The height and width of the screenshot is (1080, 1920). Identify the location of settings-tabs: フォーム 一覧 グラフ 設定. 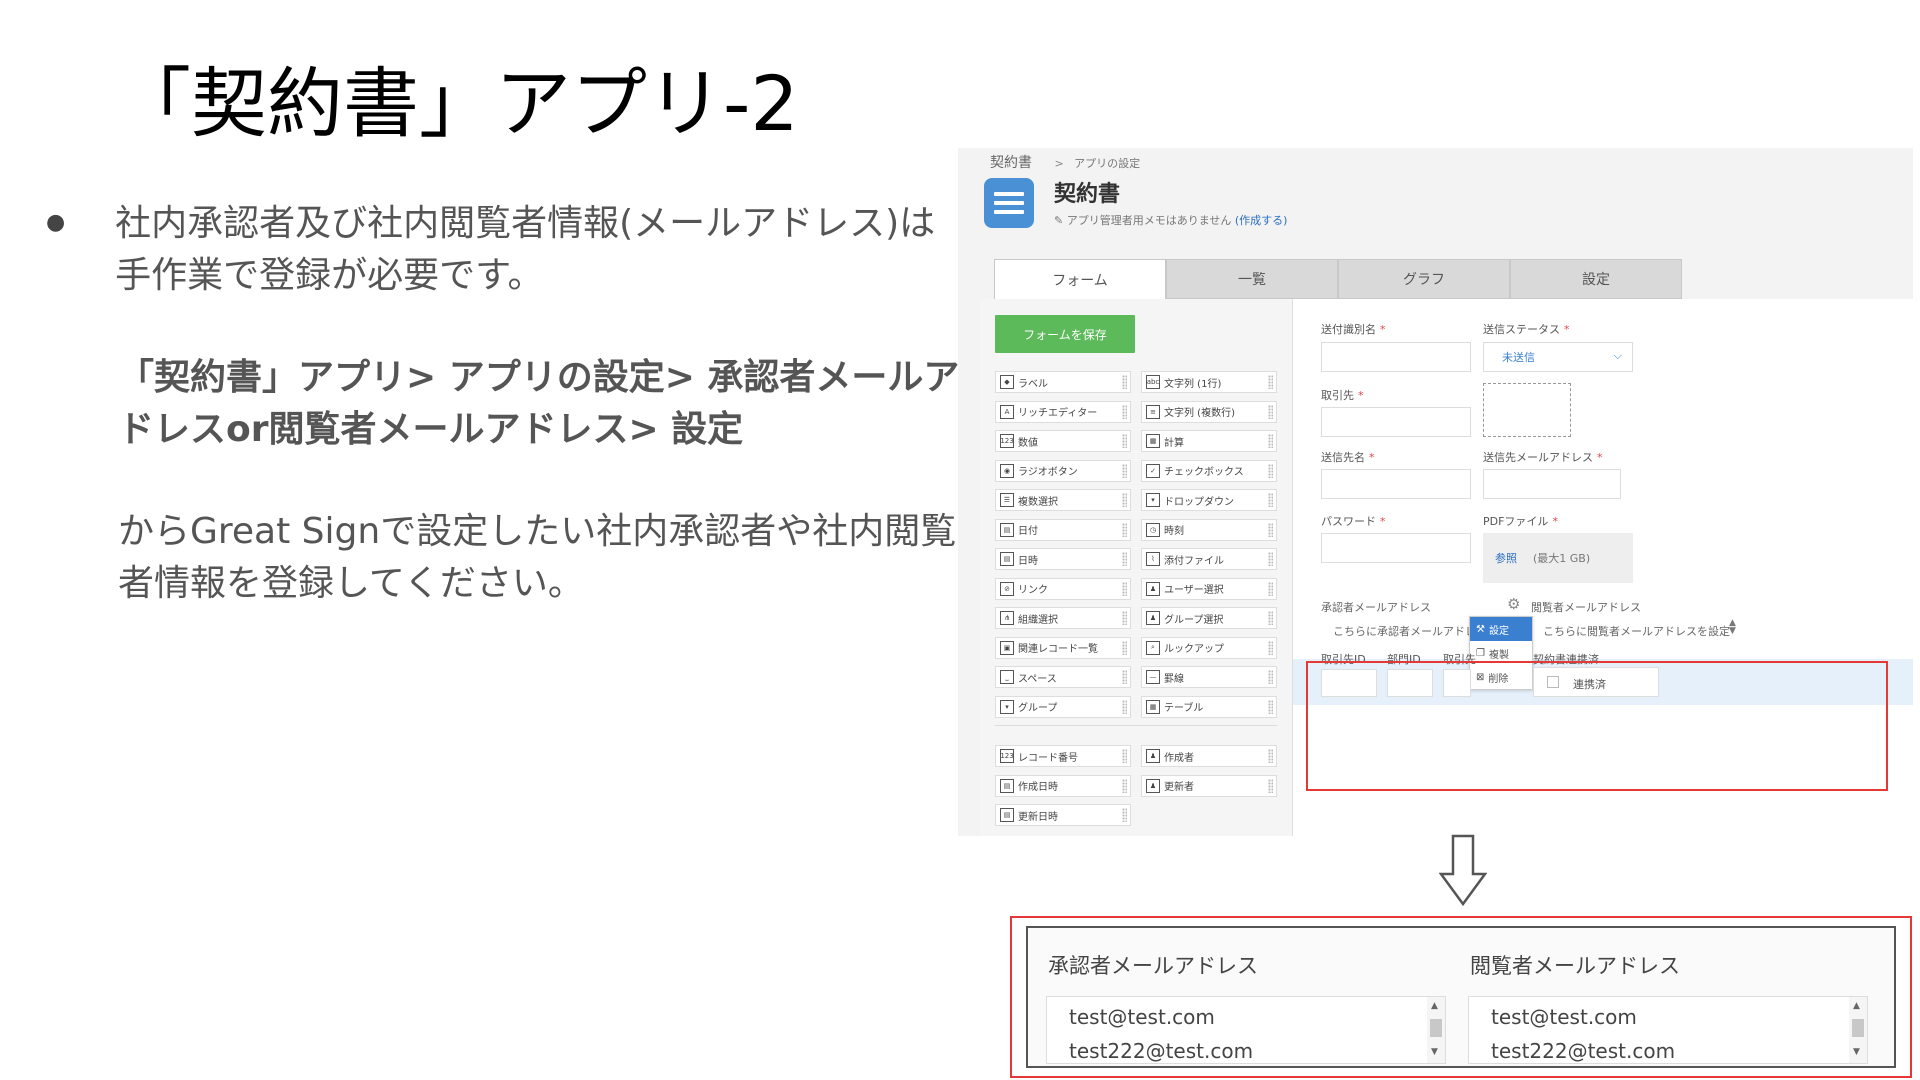
(1338, 279).